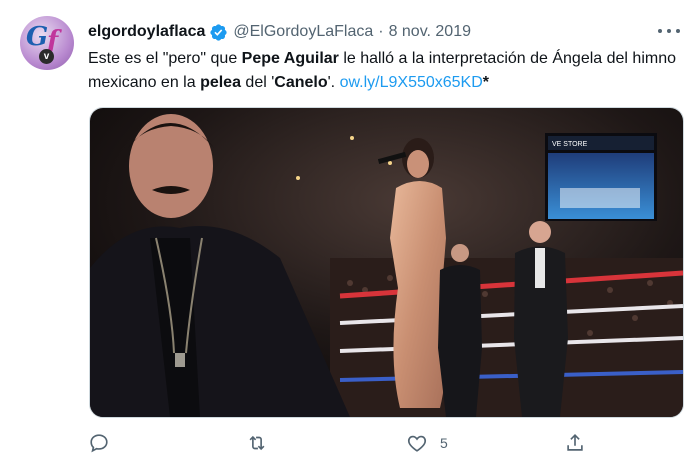  Describe the element at coordinates (165, 58) in the screenshot. I see `text-part: Este es el "pero" que` at that location.